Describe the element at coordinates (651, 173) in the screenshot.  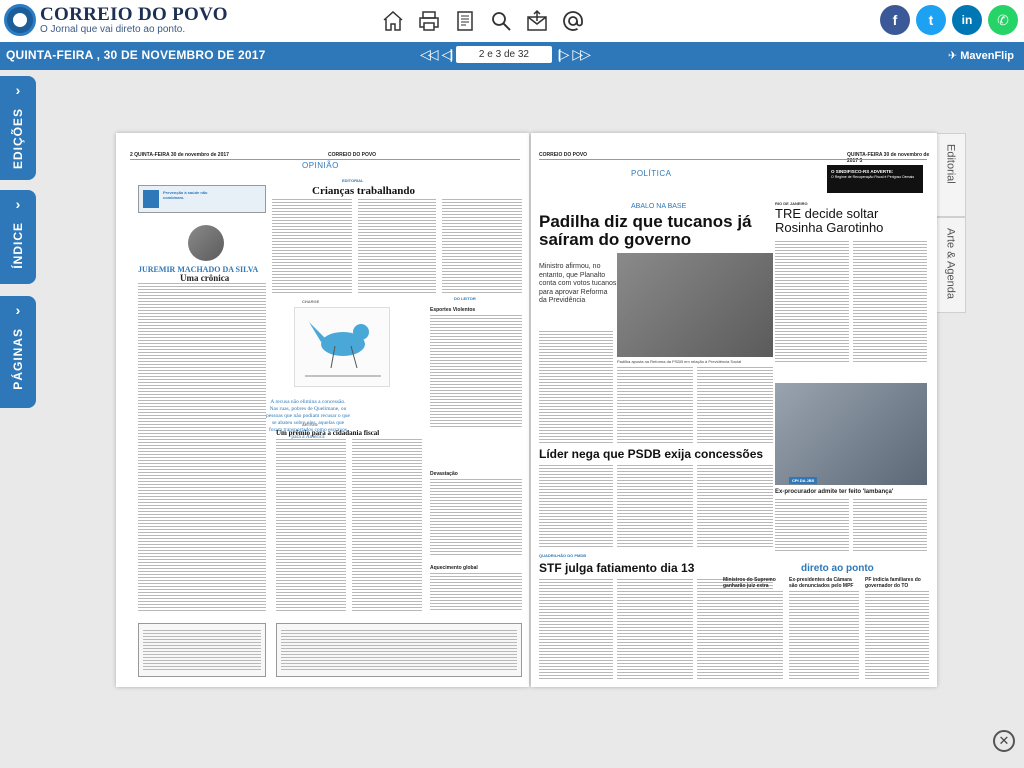
I see `section-politica: POLÍTICA` at that location.